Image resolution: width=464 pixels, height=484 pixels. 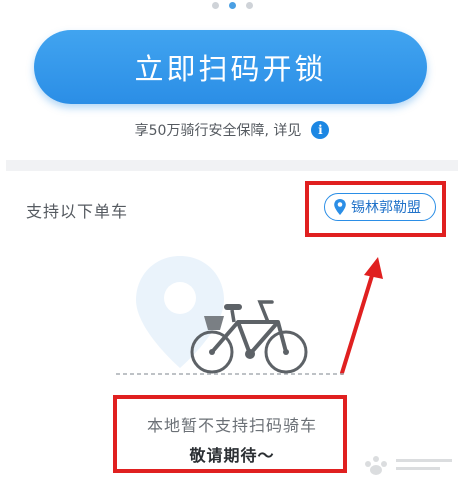 I want to click on scan-unlock-button: 立即扫码开锁, so click(x=230, y=67).